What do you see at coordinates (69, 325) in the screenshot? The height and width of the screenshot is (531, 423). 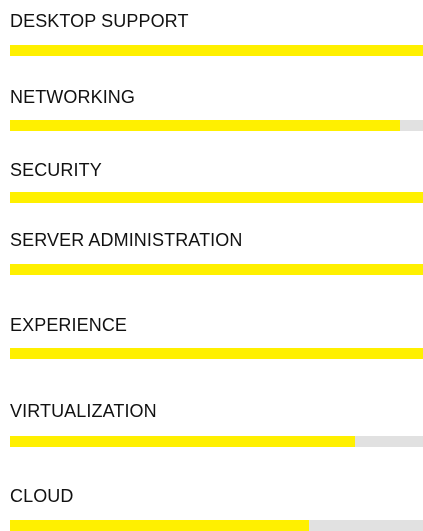 I see `skill-label: EXPERIENCE` at bounding box center [69, 325].